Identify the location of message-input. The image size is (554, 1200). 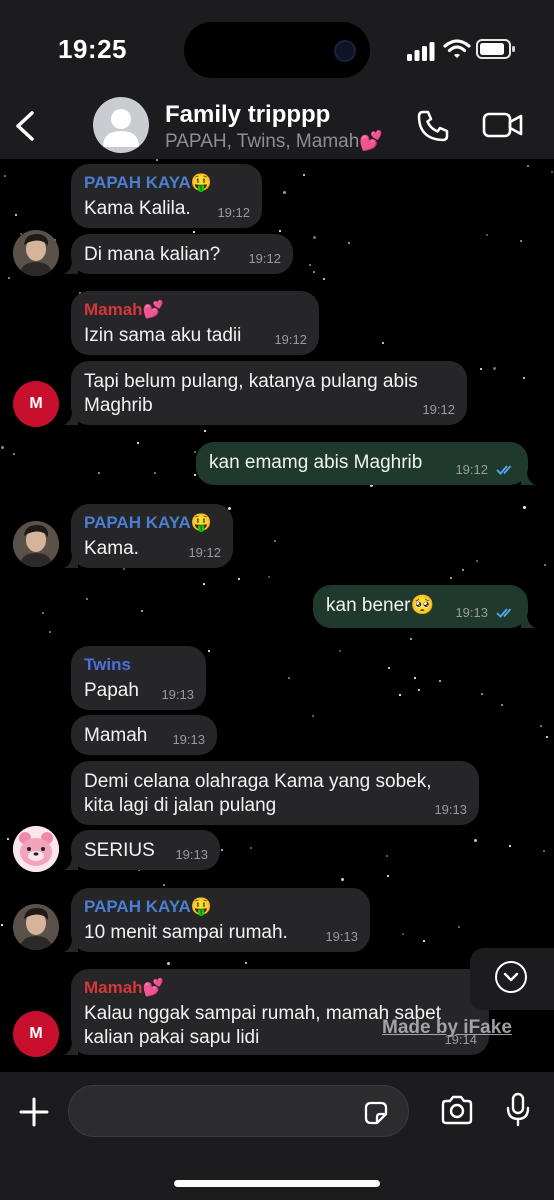
(238, 1111).